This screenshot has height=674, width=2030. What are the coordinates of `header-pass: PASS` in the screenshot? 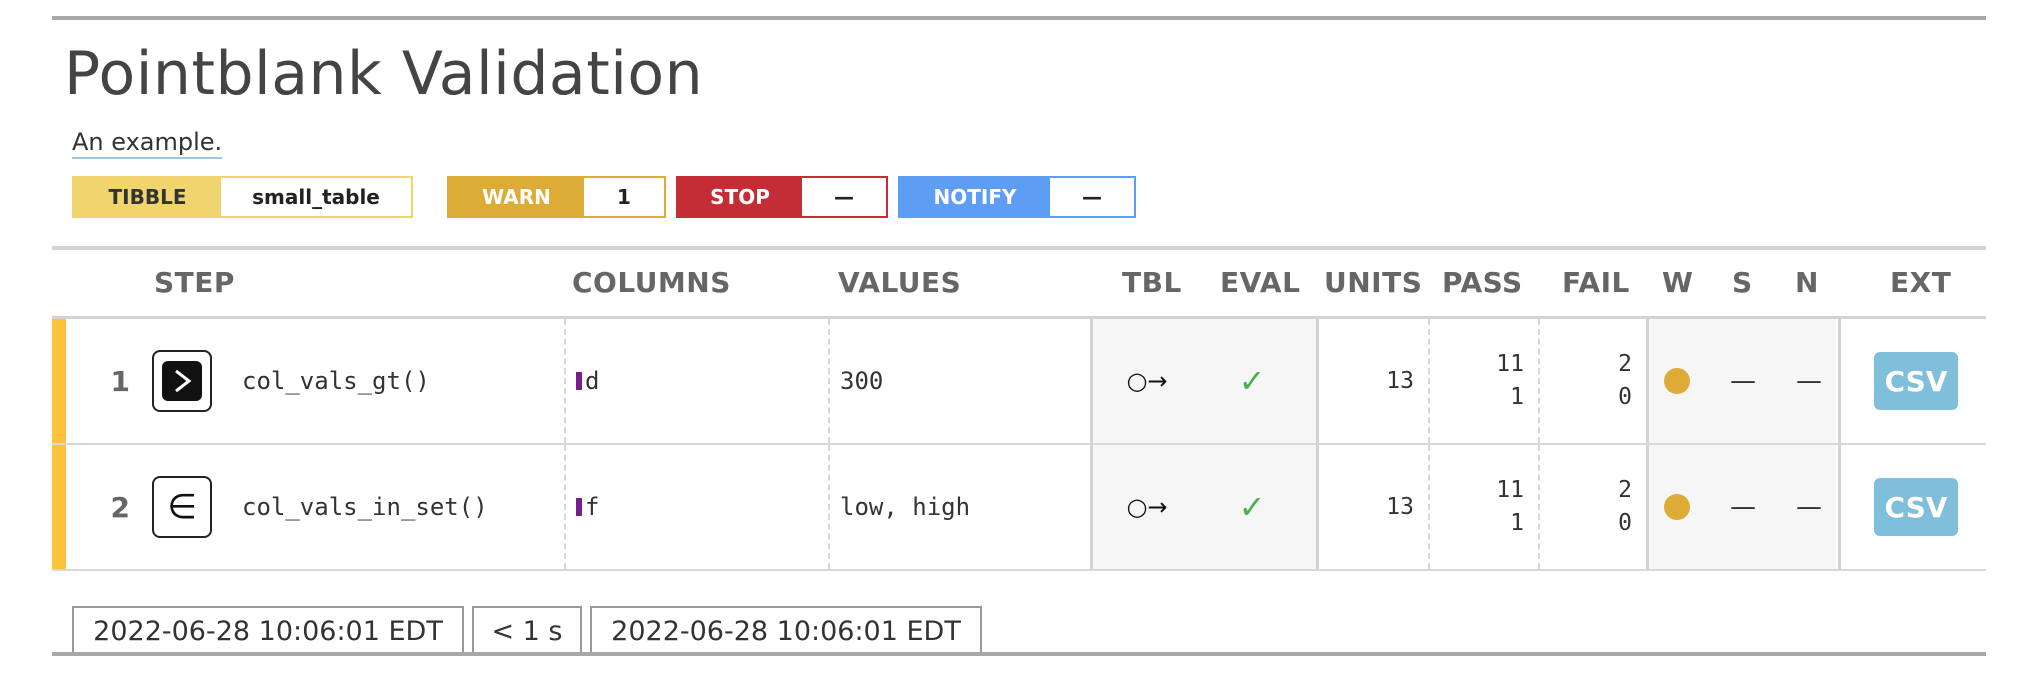 It's located at (1482, 282).